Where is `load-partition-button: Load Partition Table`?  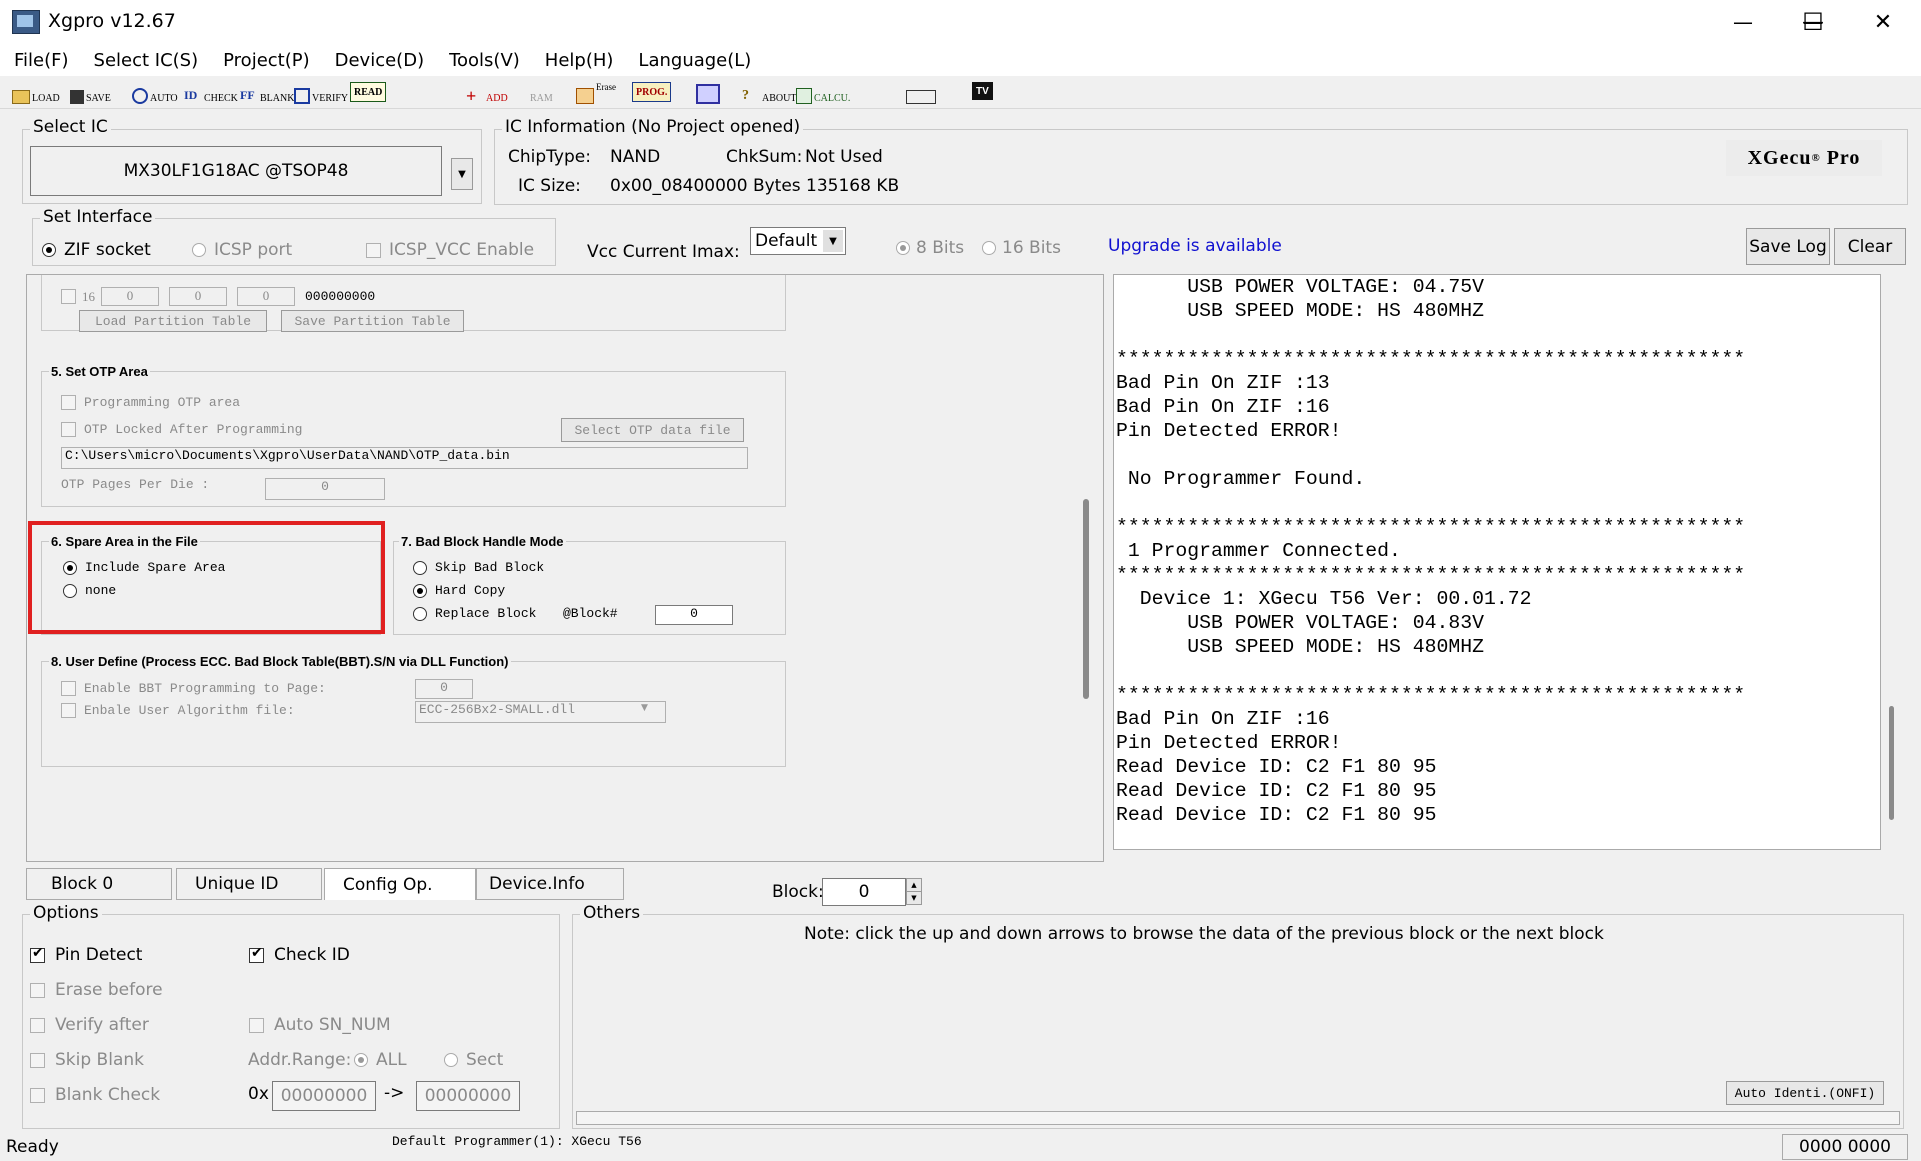 load-partition-button: Load Partition Table is located at coordinates (173, 321).